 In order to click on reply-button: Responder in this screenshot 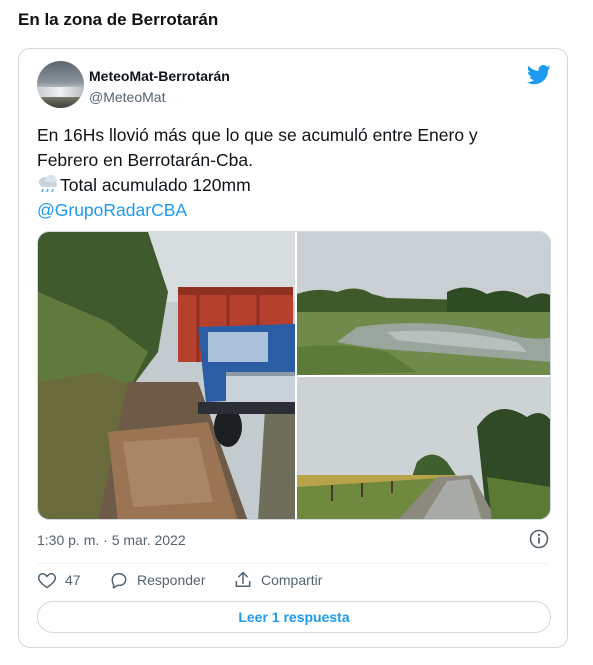, I will do `click(157, 580)`.